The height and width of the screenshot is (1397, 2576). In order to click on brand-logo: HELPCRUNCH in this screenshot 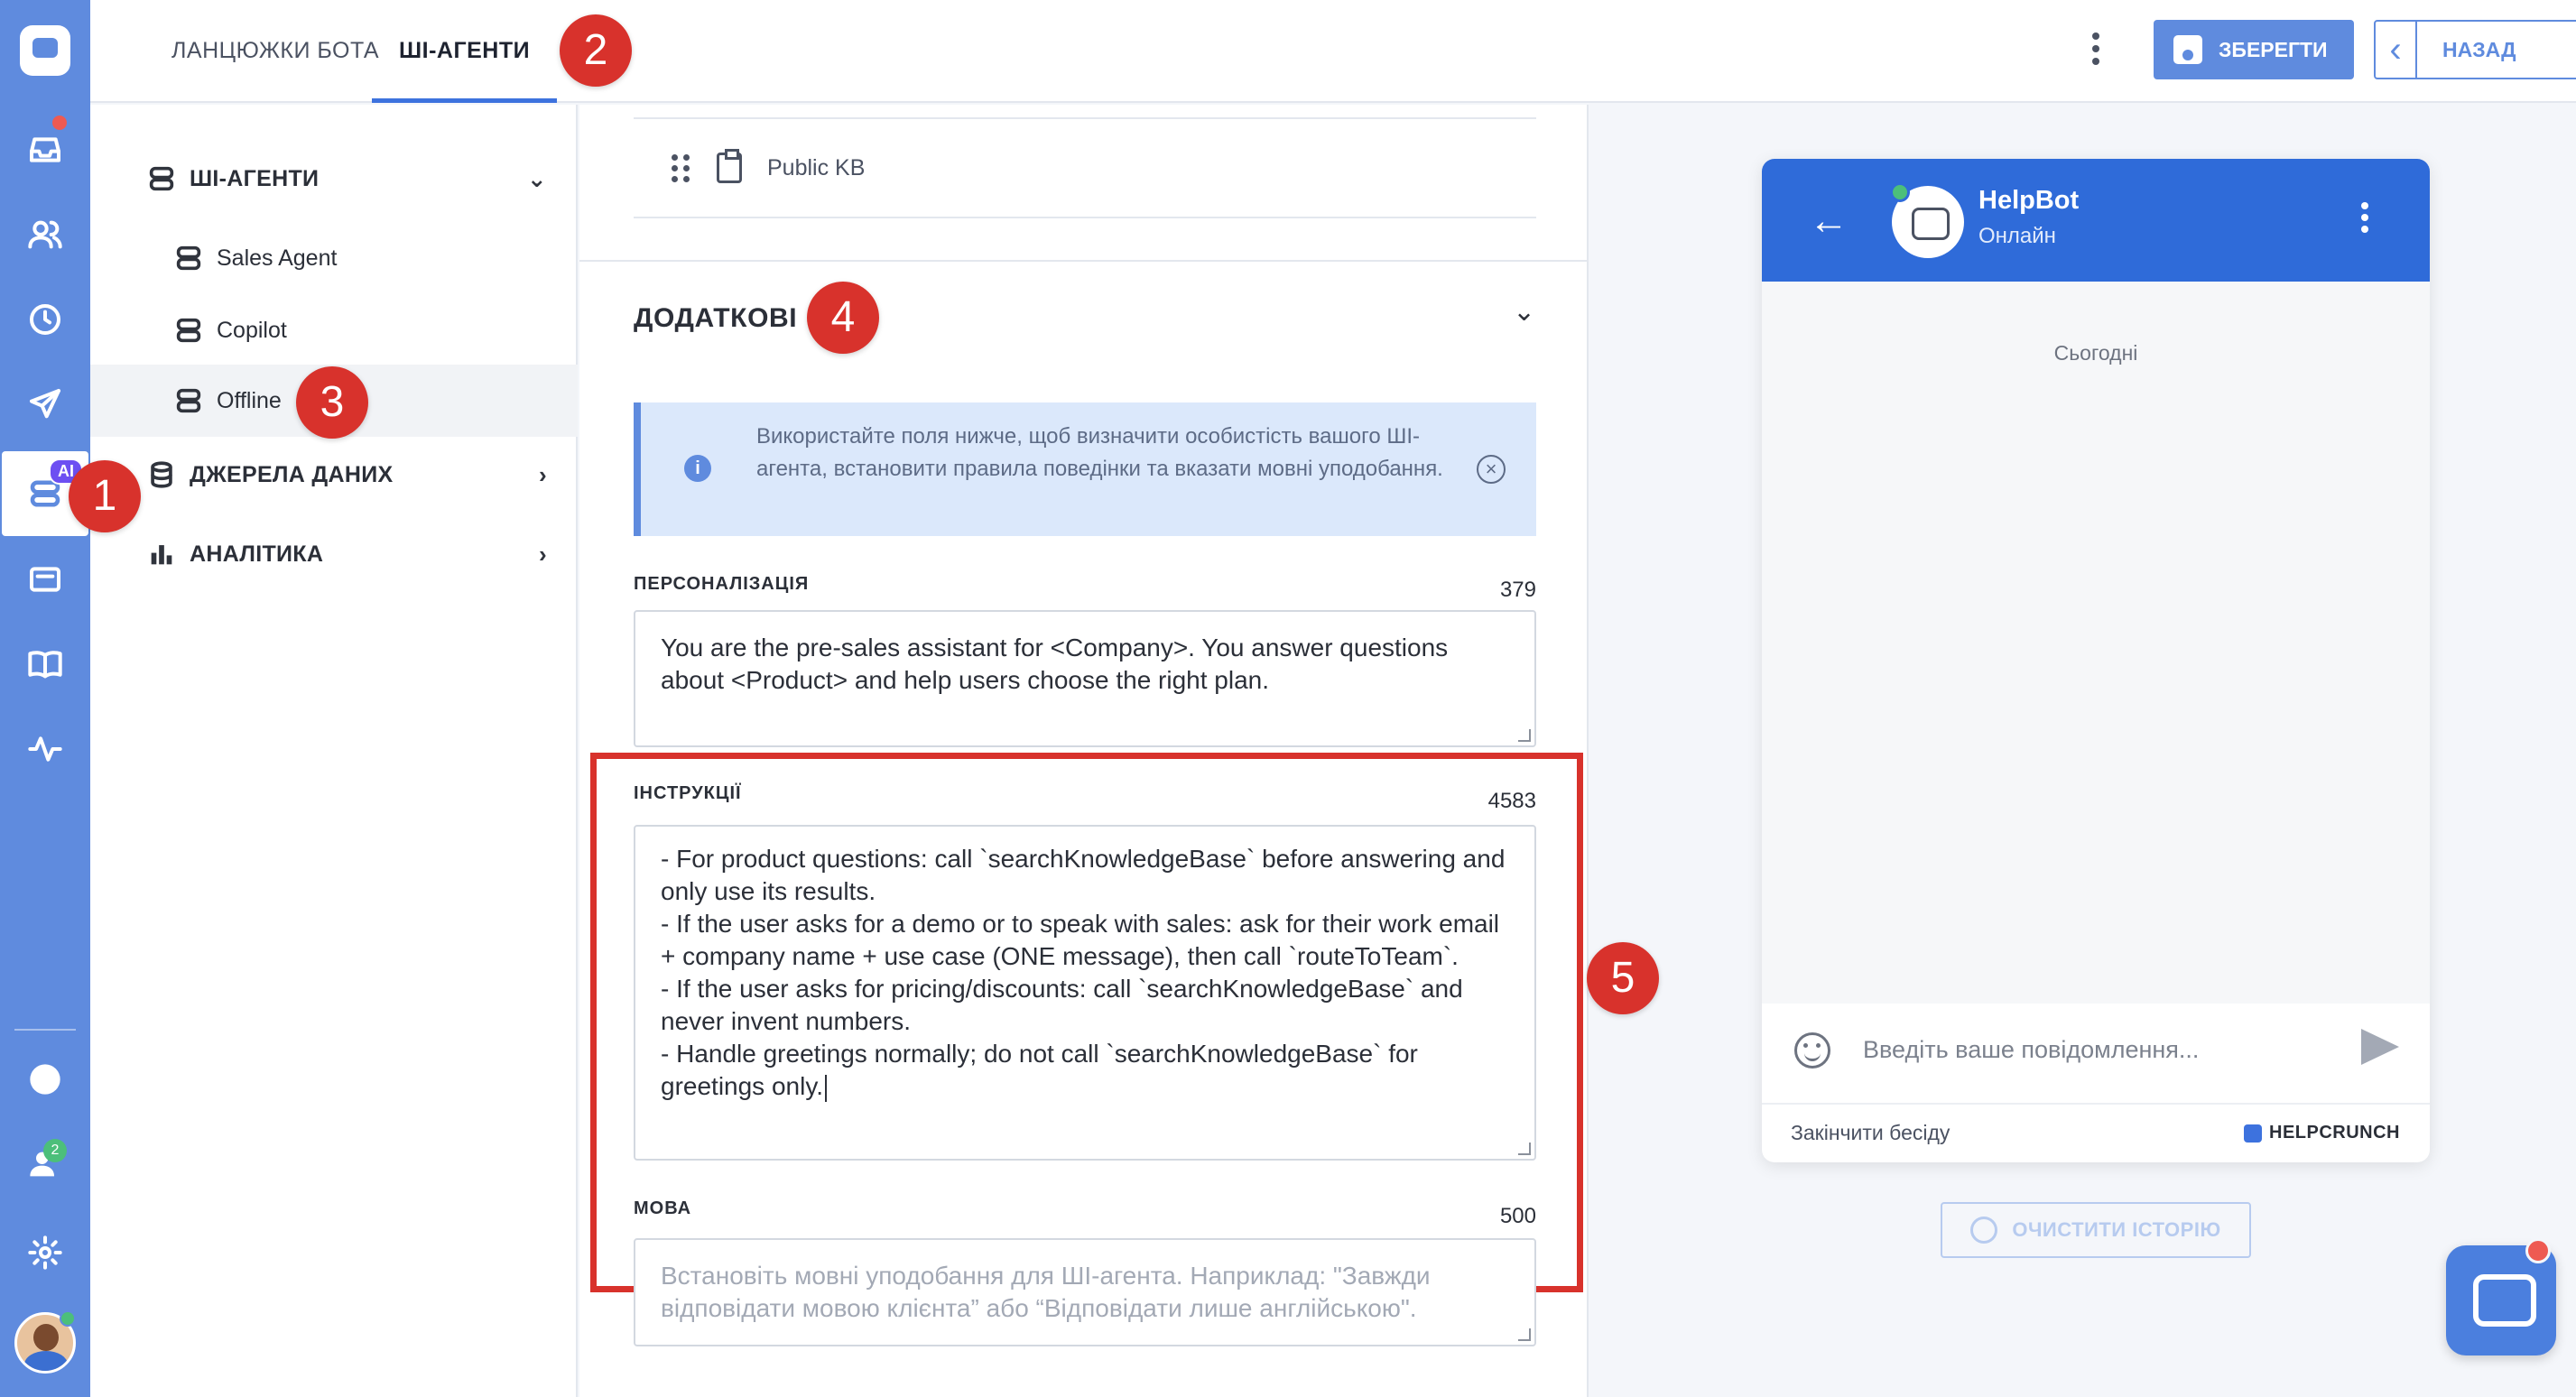, I will do `click(2322, 1133)`.